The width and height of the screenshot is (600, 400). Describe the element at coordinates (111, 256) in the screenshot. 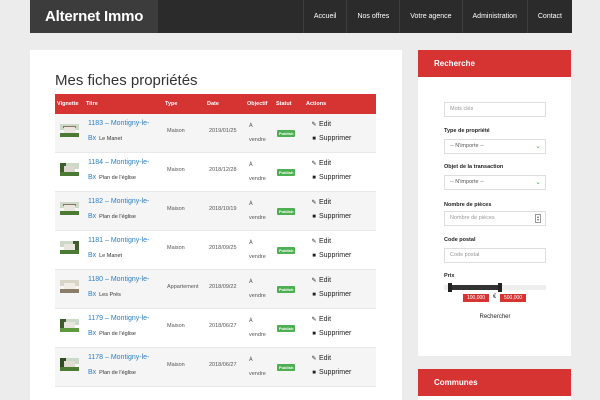

I see `property-location: Le Manet` at that location.